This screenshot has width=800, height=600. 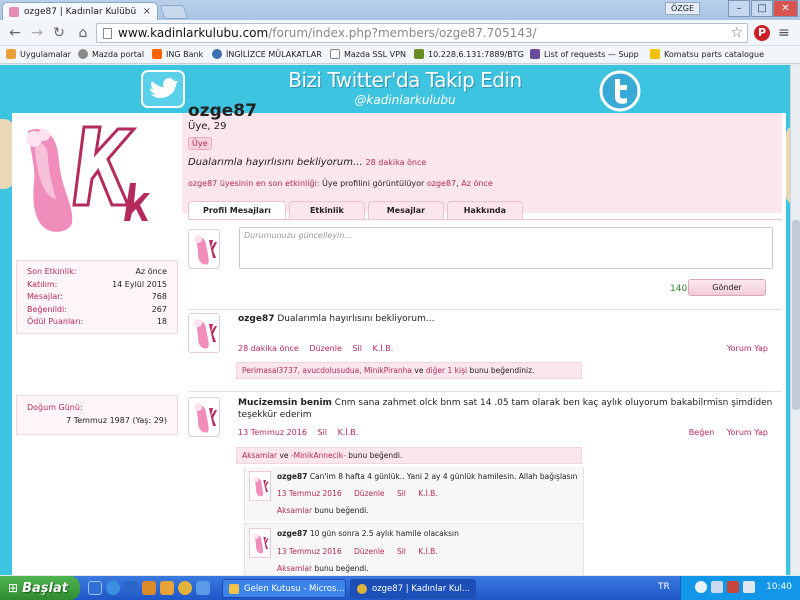 What do you see at coordinates (396, 162) in the screenshot?
I see `status-time: 28 dakika önce` at bounding box center [396, 162].